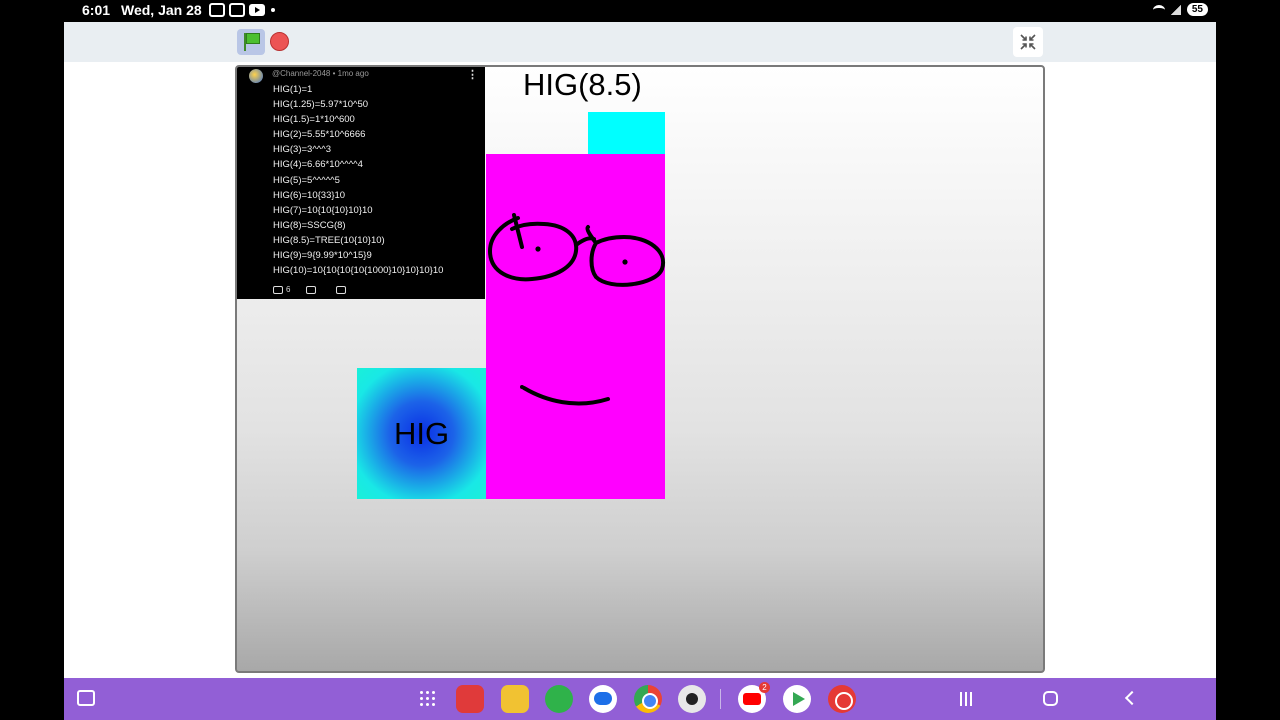 The width and height of the screenshot is (1280, 720). Describe the element at coordinates (306, 180) in the screenshot. I see `comment-line: HIG(5)=5^^^^^5` at that location.